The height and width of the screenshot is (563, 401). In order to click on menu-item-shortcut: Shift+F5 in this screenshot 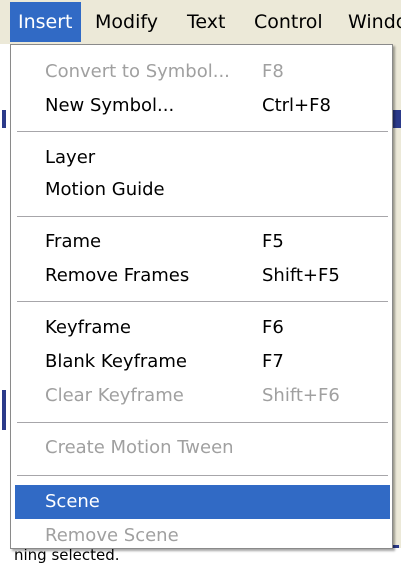, I will do `click(301, 275)`.